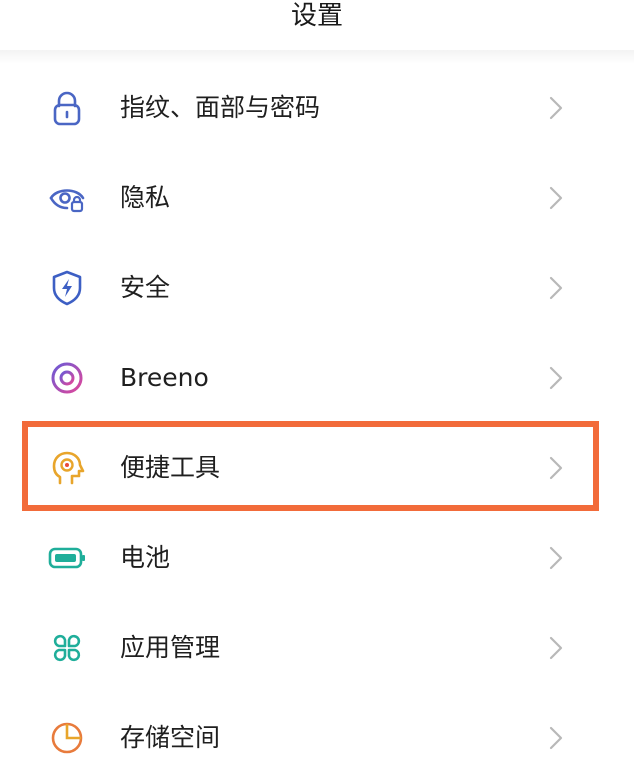 This screenshot has width=634, height=783. Describe the element at coordinates (145, 287) in the screenshot. I see `settings-item-label: 安全` at that location.